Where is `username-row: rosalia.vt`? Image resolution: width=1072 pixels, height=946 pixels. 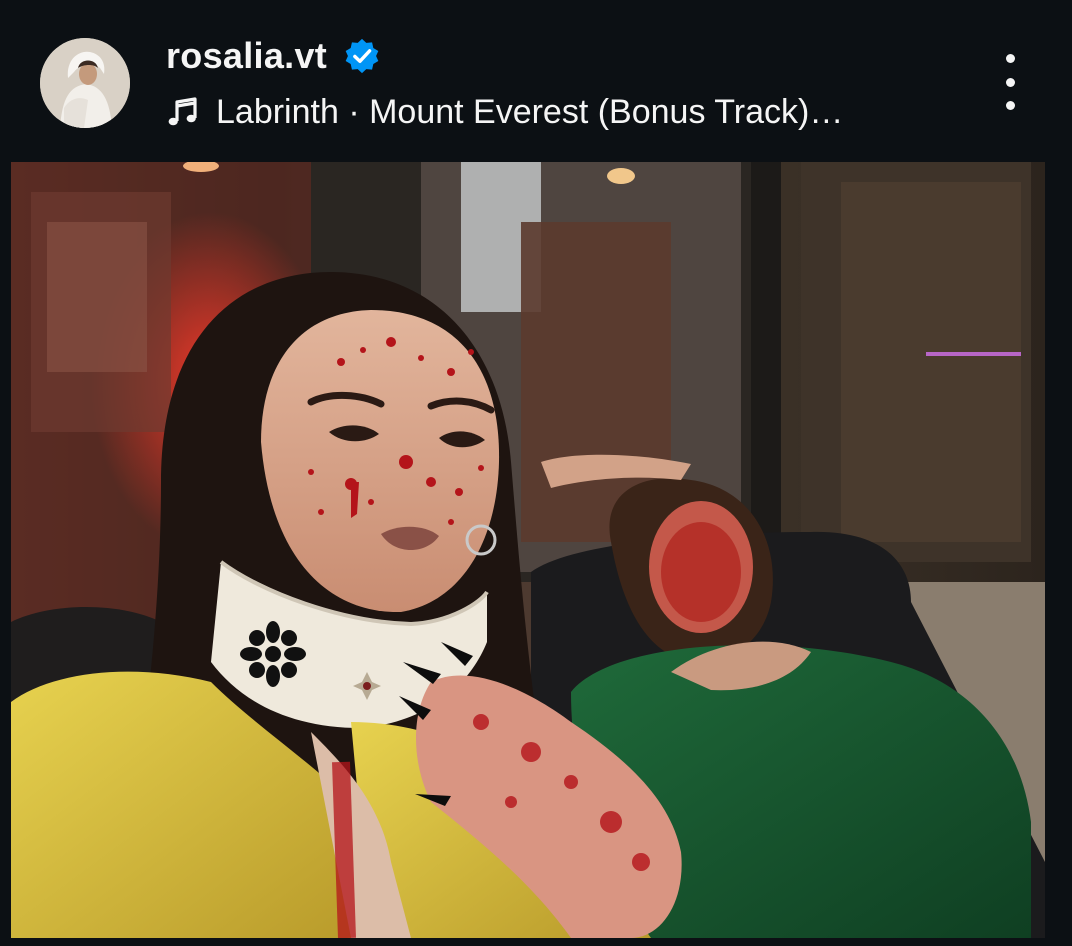
username-row: rosalia.vt is located at coordinates (273, 56).